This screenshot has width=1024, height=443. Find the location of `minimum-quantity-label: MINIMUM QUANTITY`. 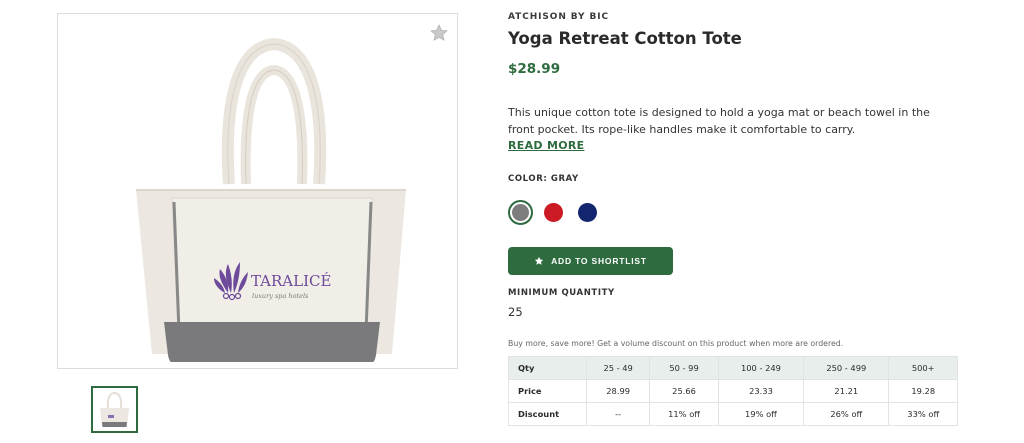

minimum-quantity-label: MINIMUM QUANTITY is located at coordinates (561, 293).